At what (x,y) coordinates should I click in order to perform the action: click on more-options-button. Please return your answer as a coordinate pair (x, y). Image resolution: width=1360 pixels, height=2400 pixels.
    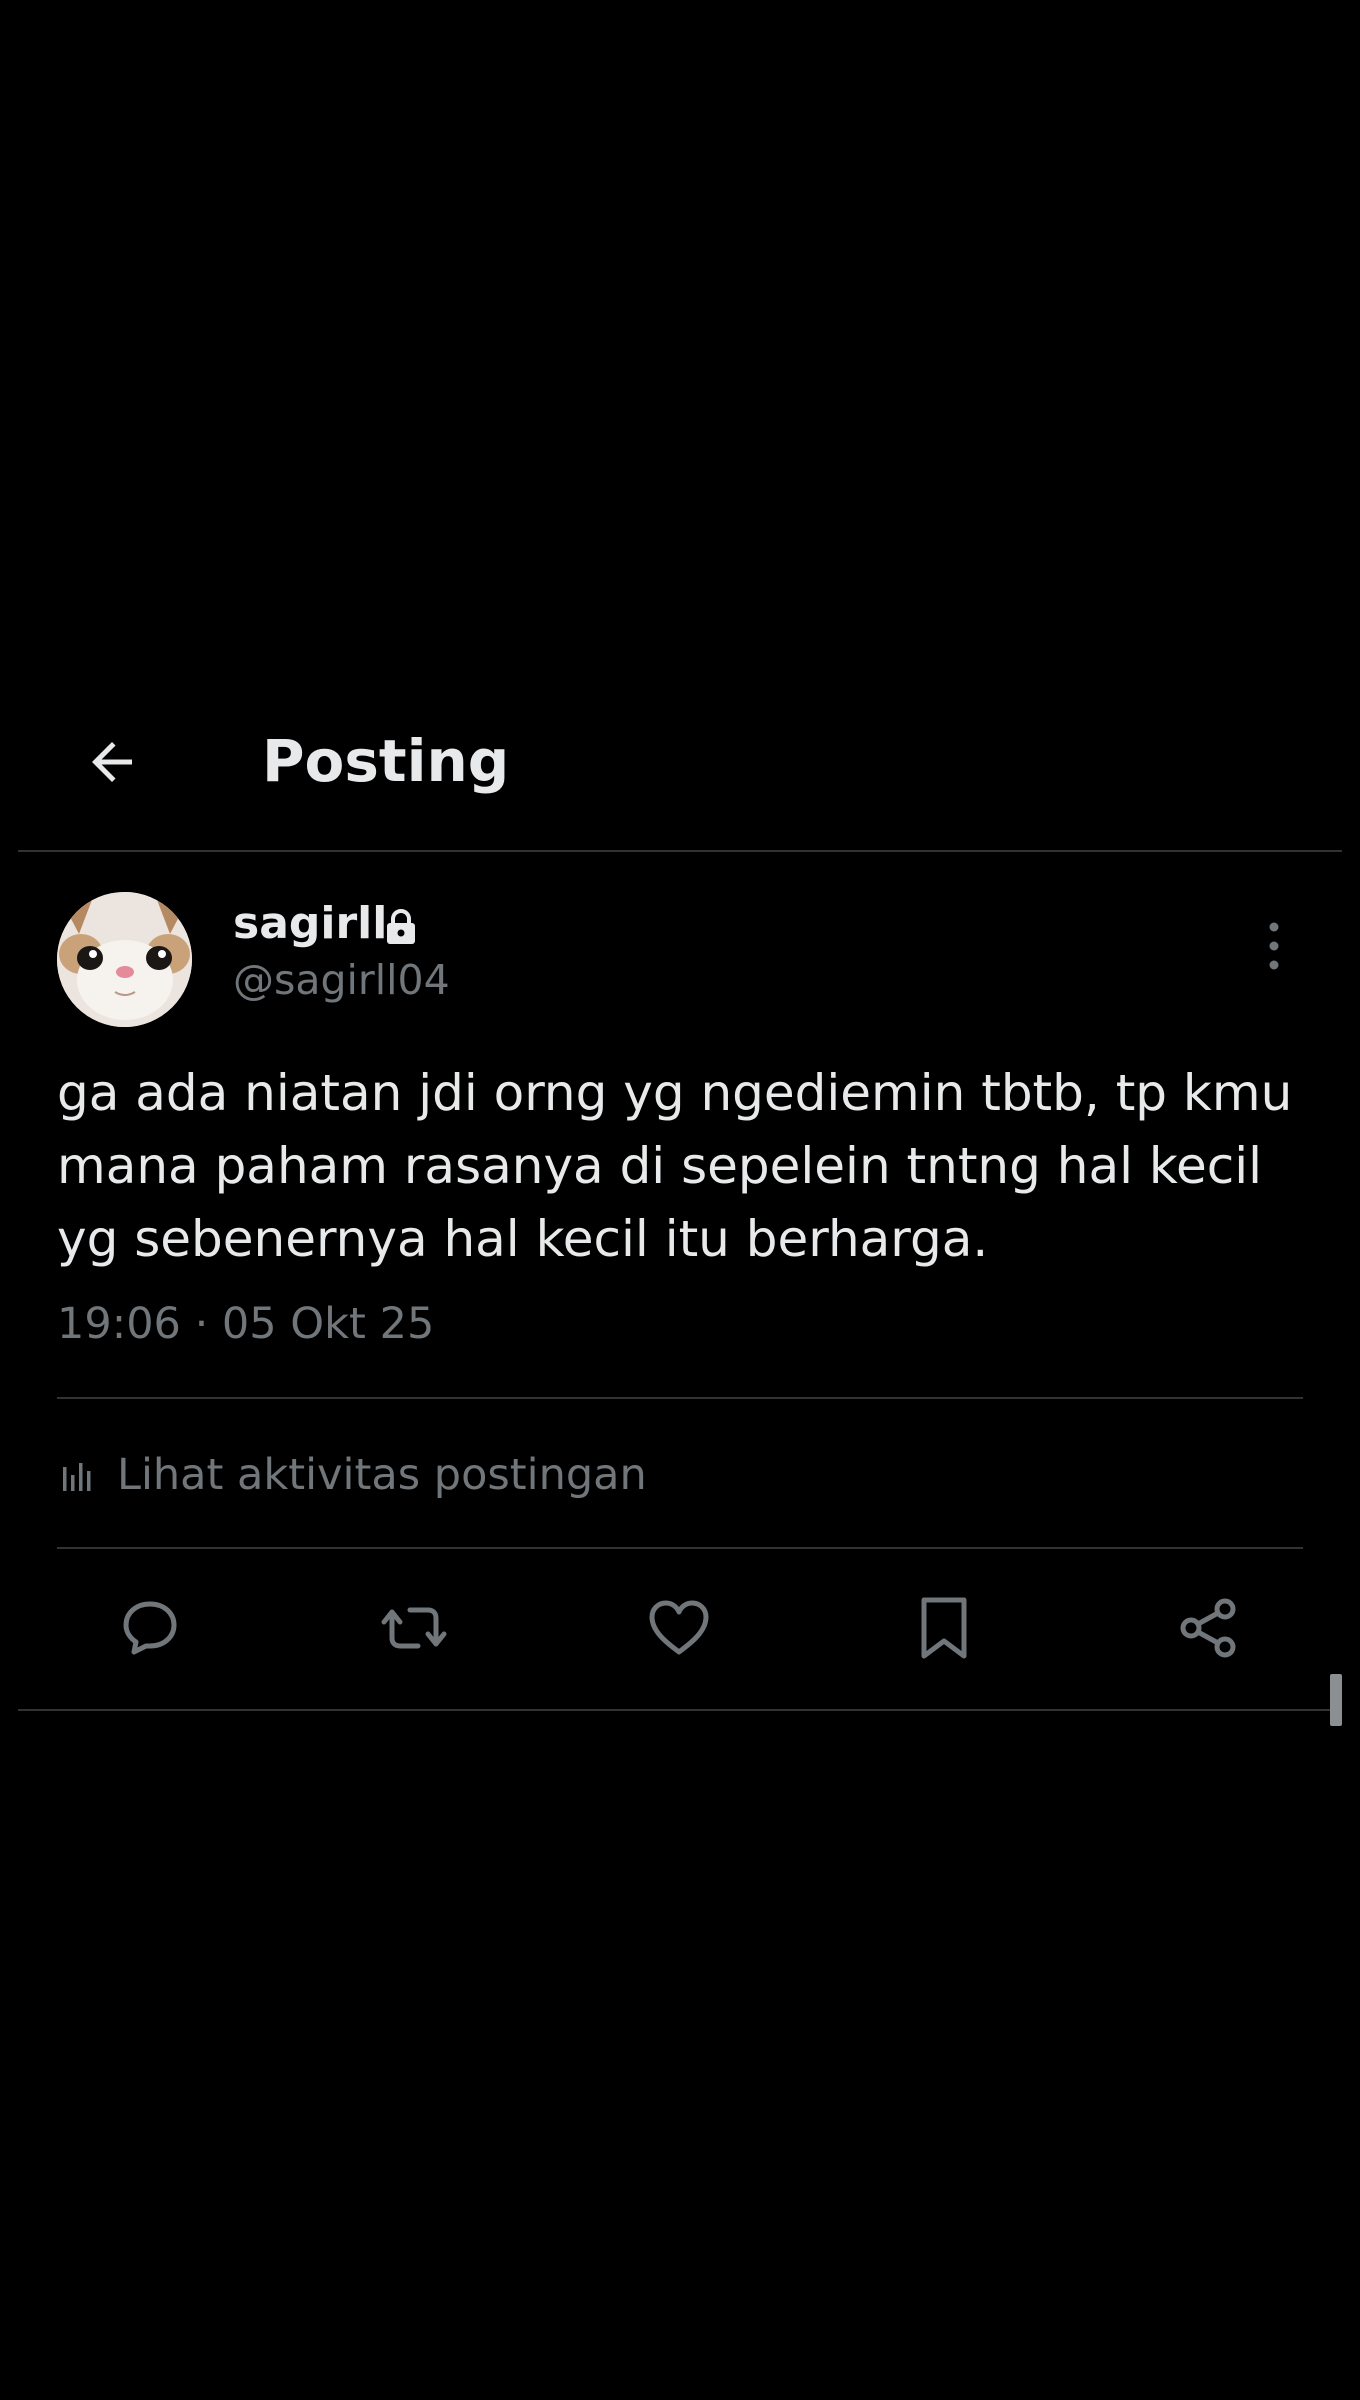
    Looking at the image, I should click on (1274, 947).